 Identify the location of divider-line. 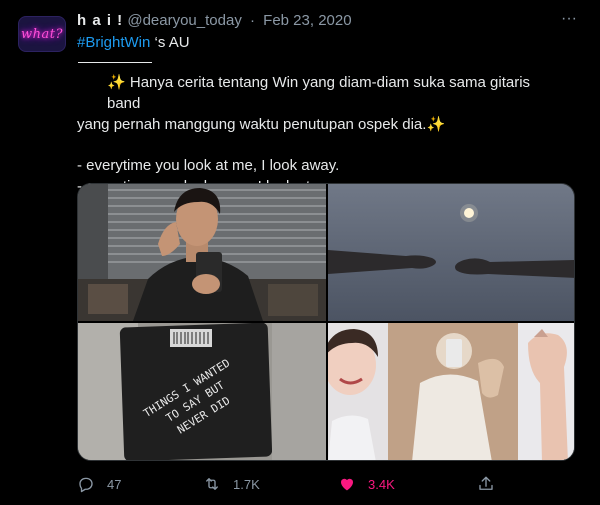
(115, 62).